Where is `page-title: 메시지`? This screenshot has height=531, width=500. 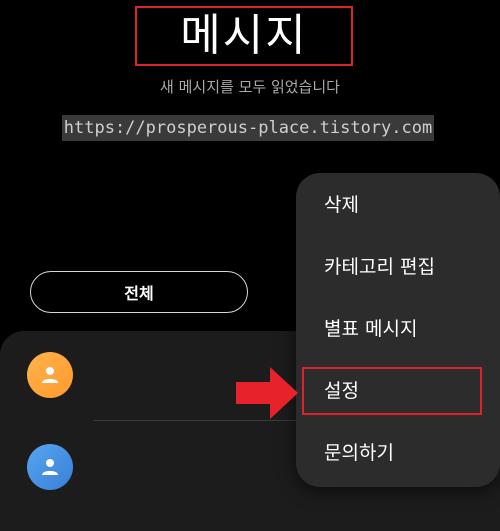
page-title: 메시지 is located at coordinates (244, 35).